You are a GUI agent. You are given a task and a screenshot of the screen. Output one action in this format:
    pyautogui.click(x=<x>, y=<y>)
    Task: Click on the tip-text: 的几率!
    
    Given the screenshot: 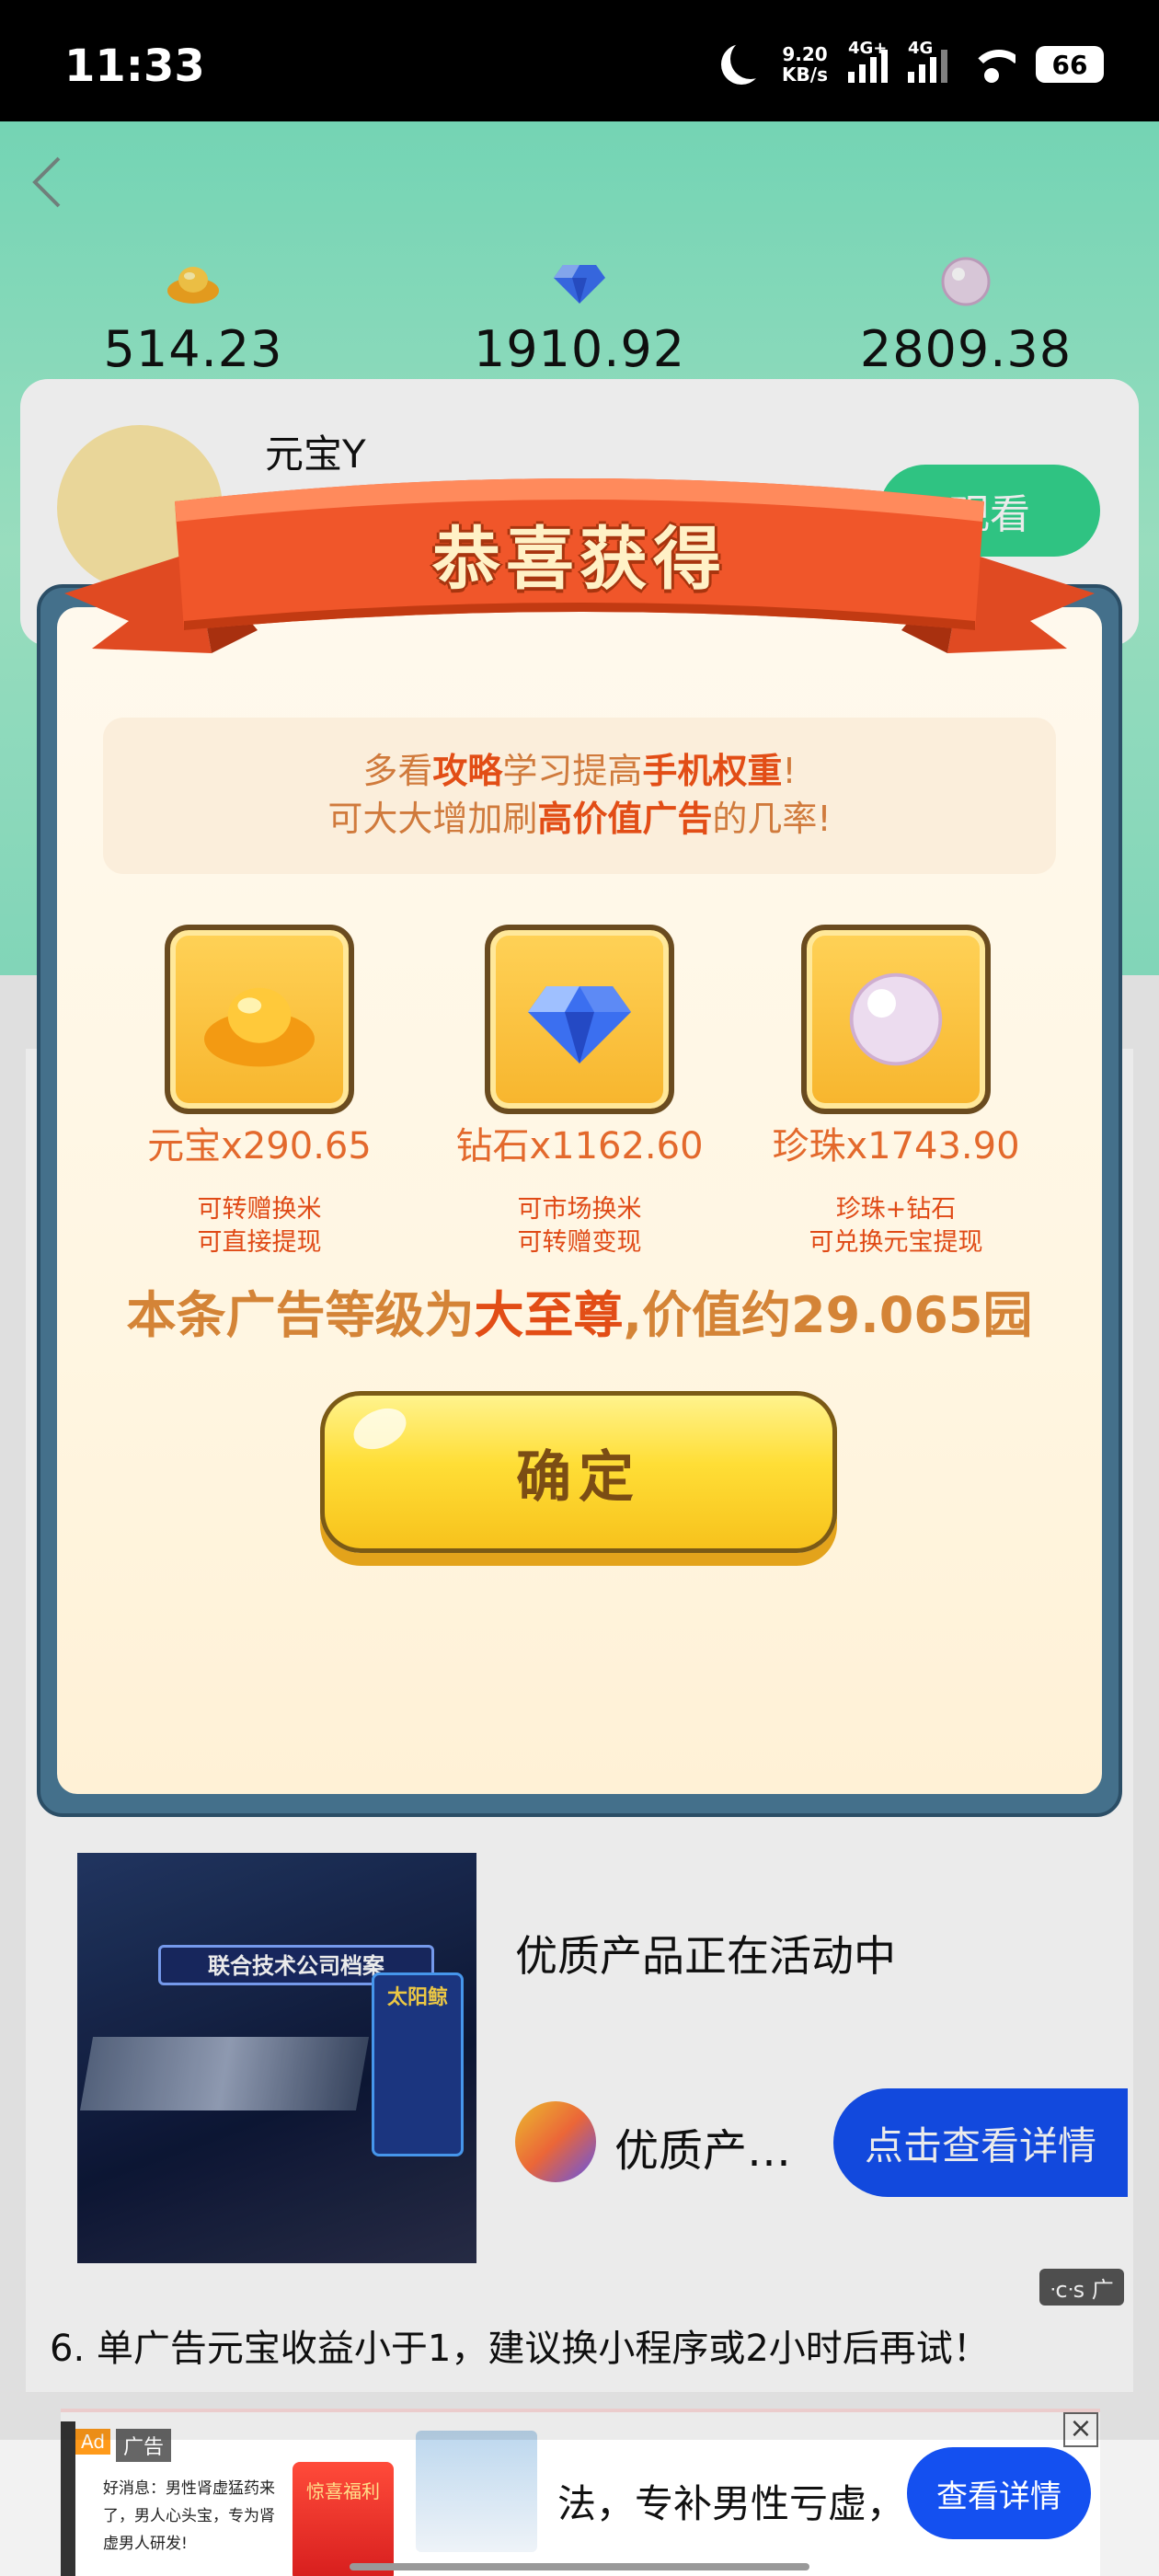 What is the action you would take?
    pyautogui.click(x=772, y=819)
    